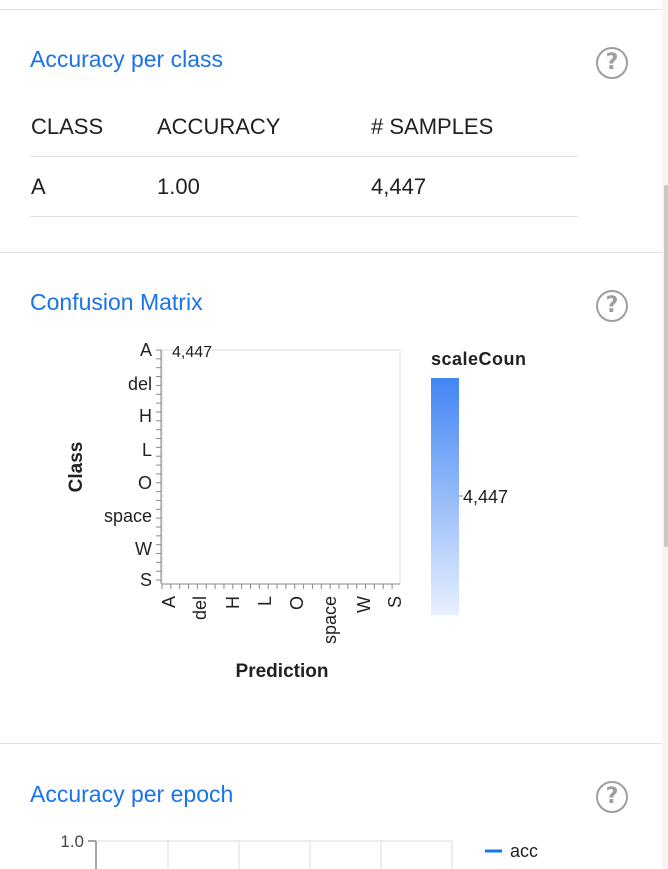  What do you see at coordinates (132, 794) in the screenshot?
I see `accuracy-per-epoch-title: Accuracy per epoch` at bounding box center [132, 794].